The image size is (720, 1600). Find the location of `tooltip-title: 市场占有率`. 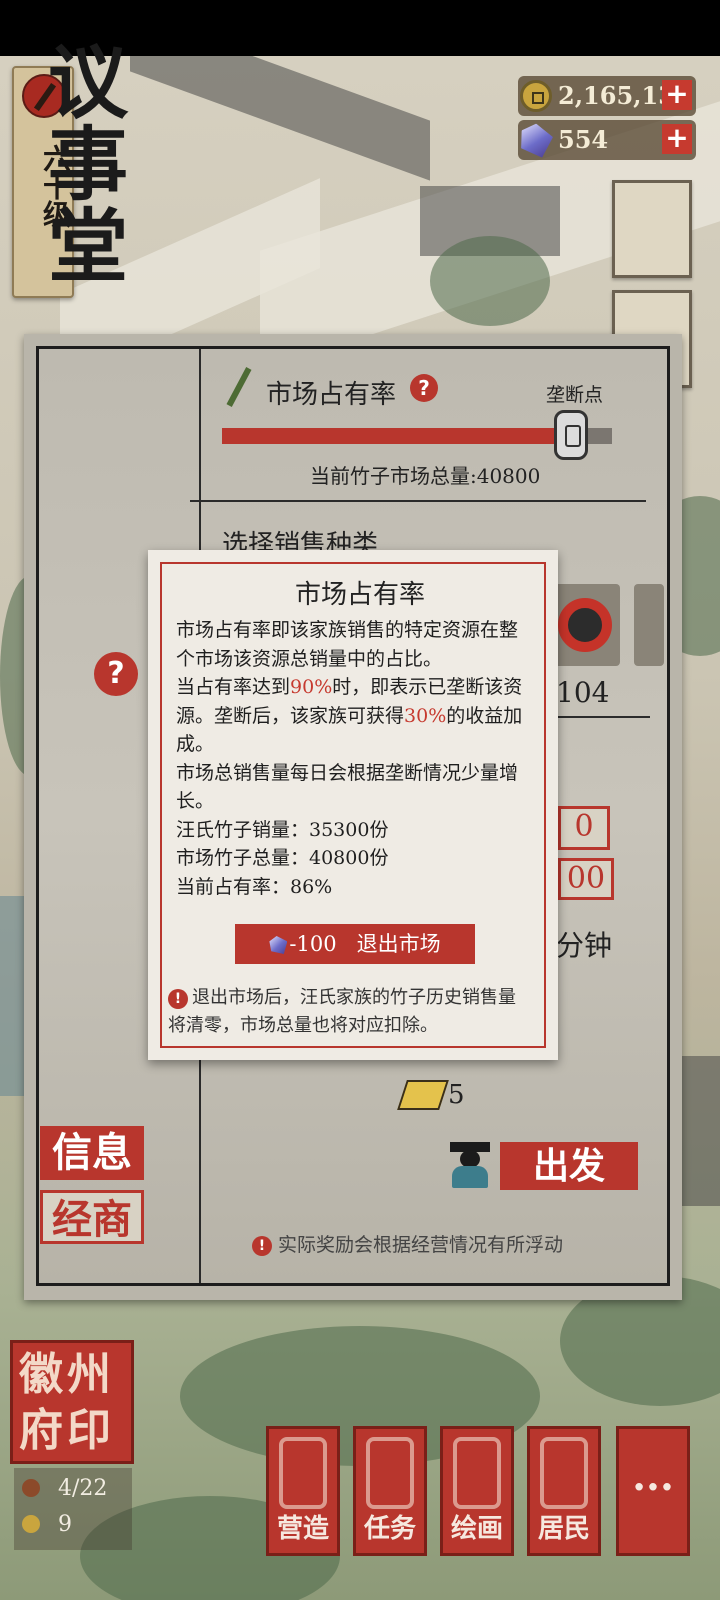

tooltip-title: 市场占有率 is located at coordinates (359, 595).